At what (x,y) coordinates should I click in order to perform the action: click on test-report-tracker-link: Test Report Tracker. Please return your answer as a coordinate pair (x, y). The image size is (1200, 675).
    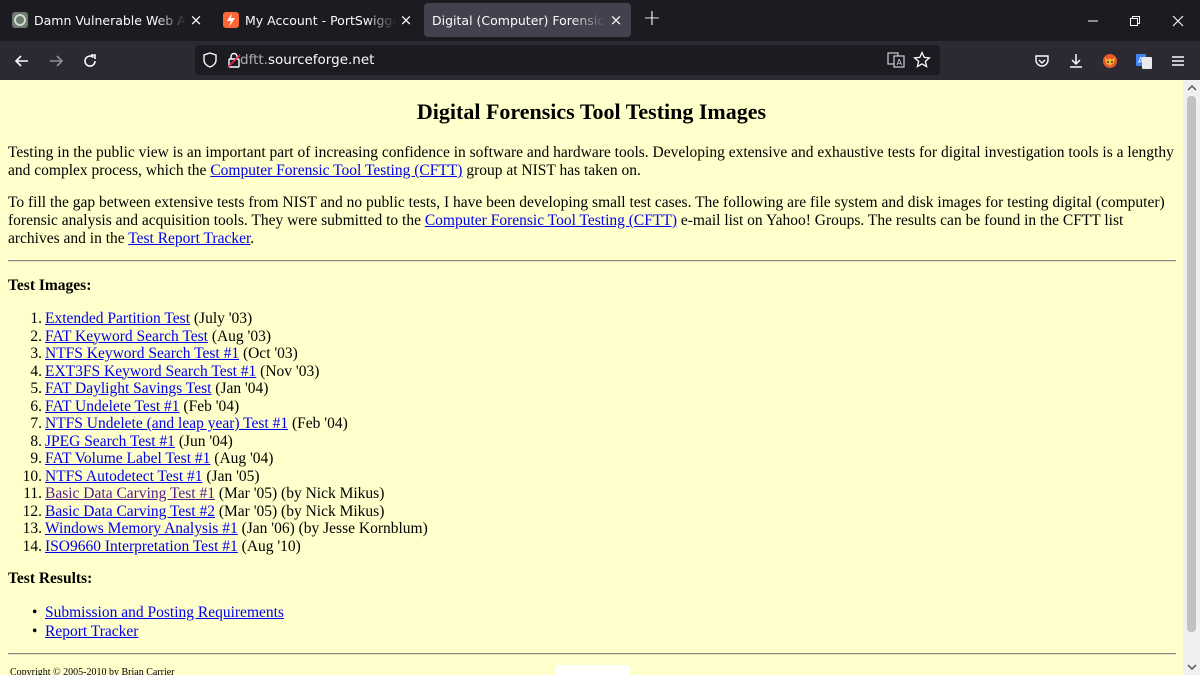
    Looking at the image, I should click on (189, 238).